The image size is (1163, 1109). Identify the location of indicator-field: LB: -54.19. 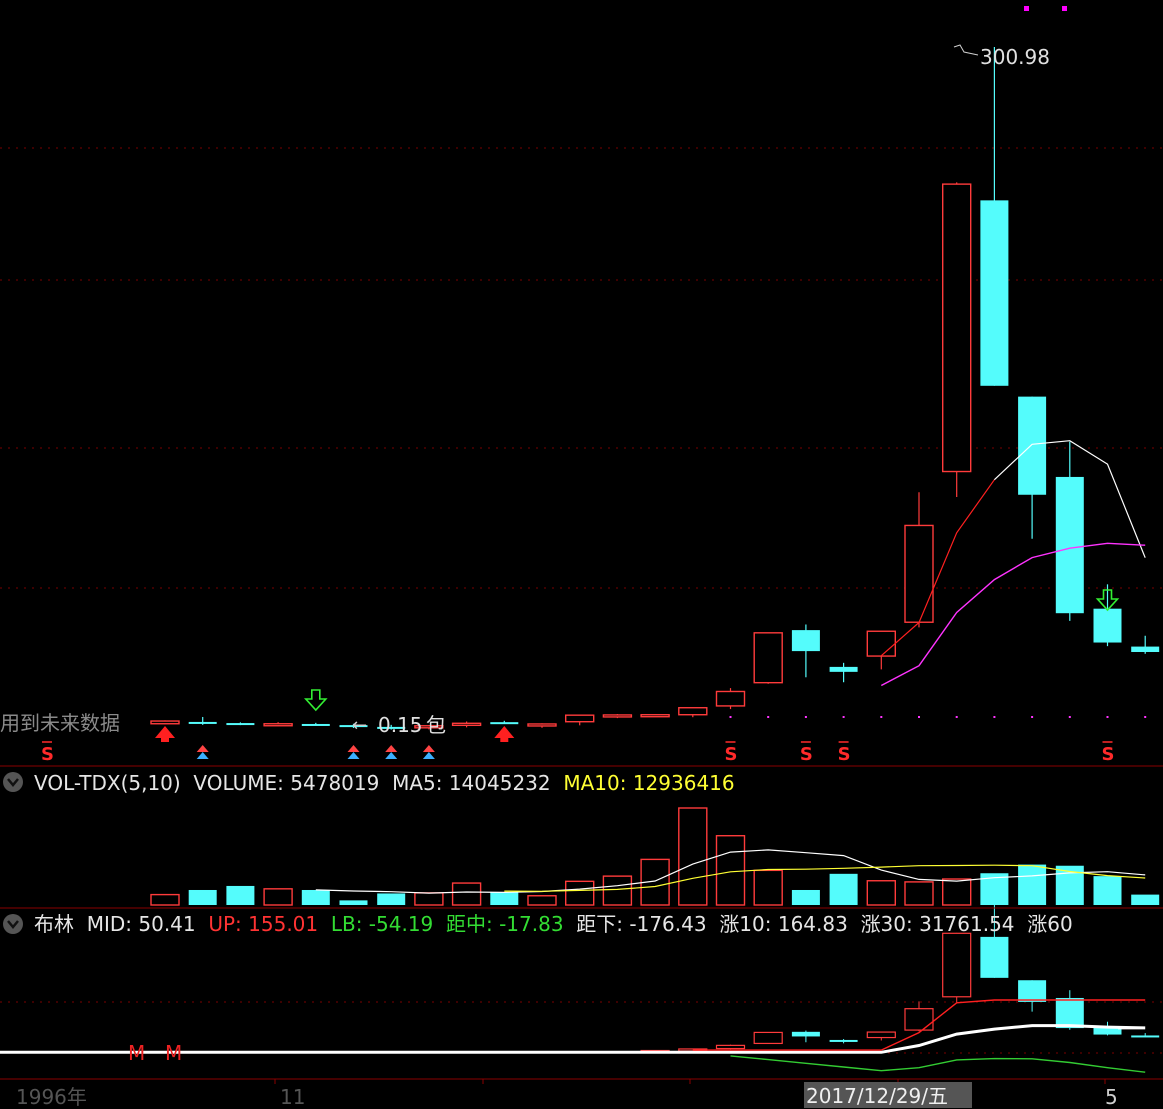
(388, 924).